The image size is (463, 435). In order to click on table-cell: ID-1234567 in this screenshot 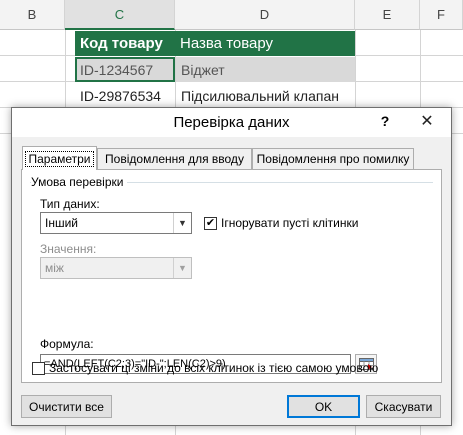, I will do `click(125, 69)`.